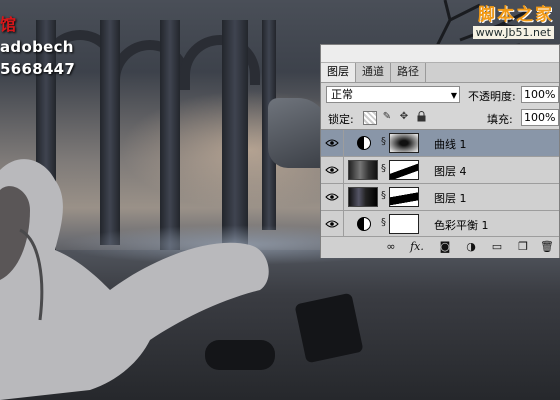 The height and width of the screenshot is (400, 560). What do you see at coordinates (540, 117) in the screenshot?
I see `fill-input: 100%` at bounding box center [540, 117].